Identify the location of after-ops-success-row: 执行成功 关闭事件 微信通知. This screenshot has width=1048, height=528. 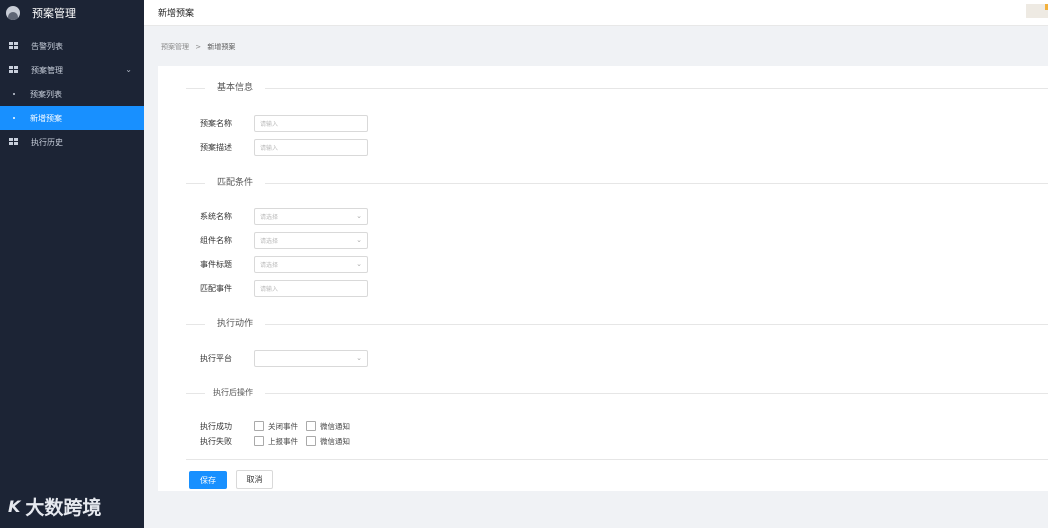
(279, 426).